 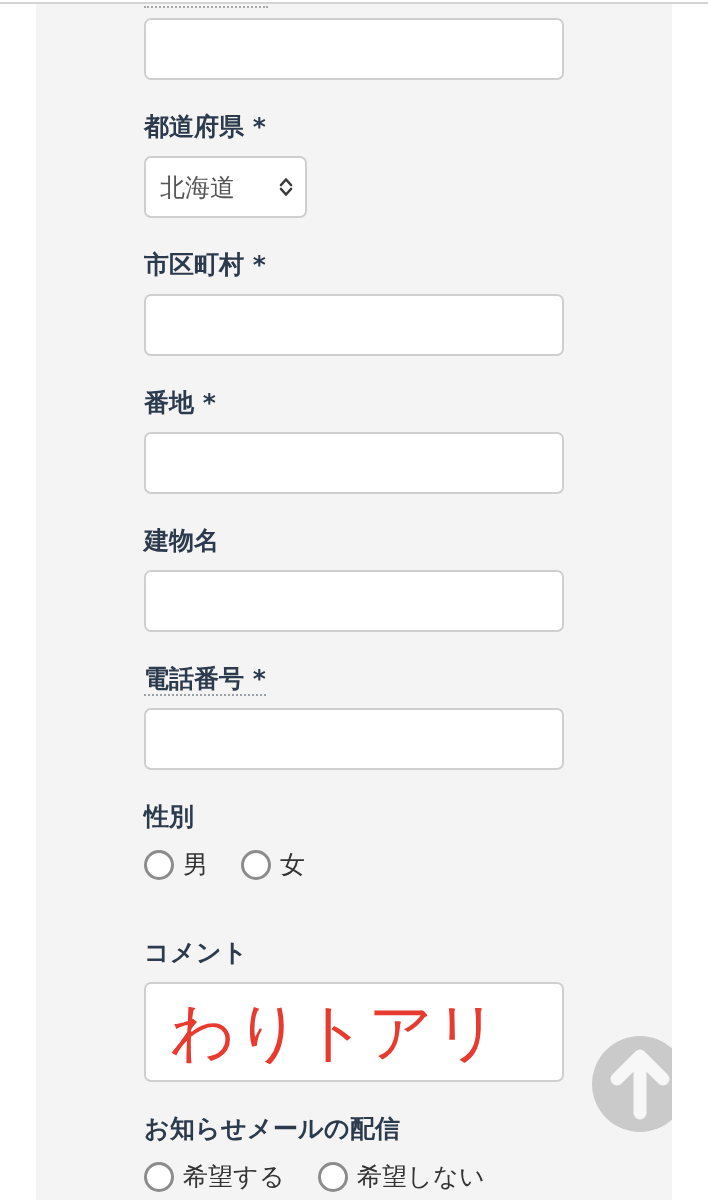 What do you see at coordinates (169, 817) in the screenshot?
I see `field-label: 性別` at bounding box center [169, 817].